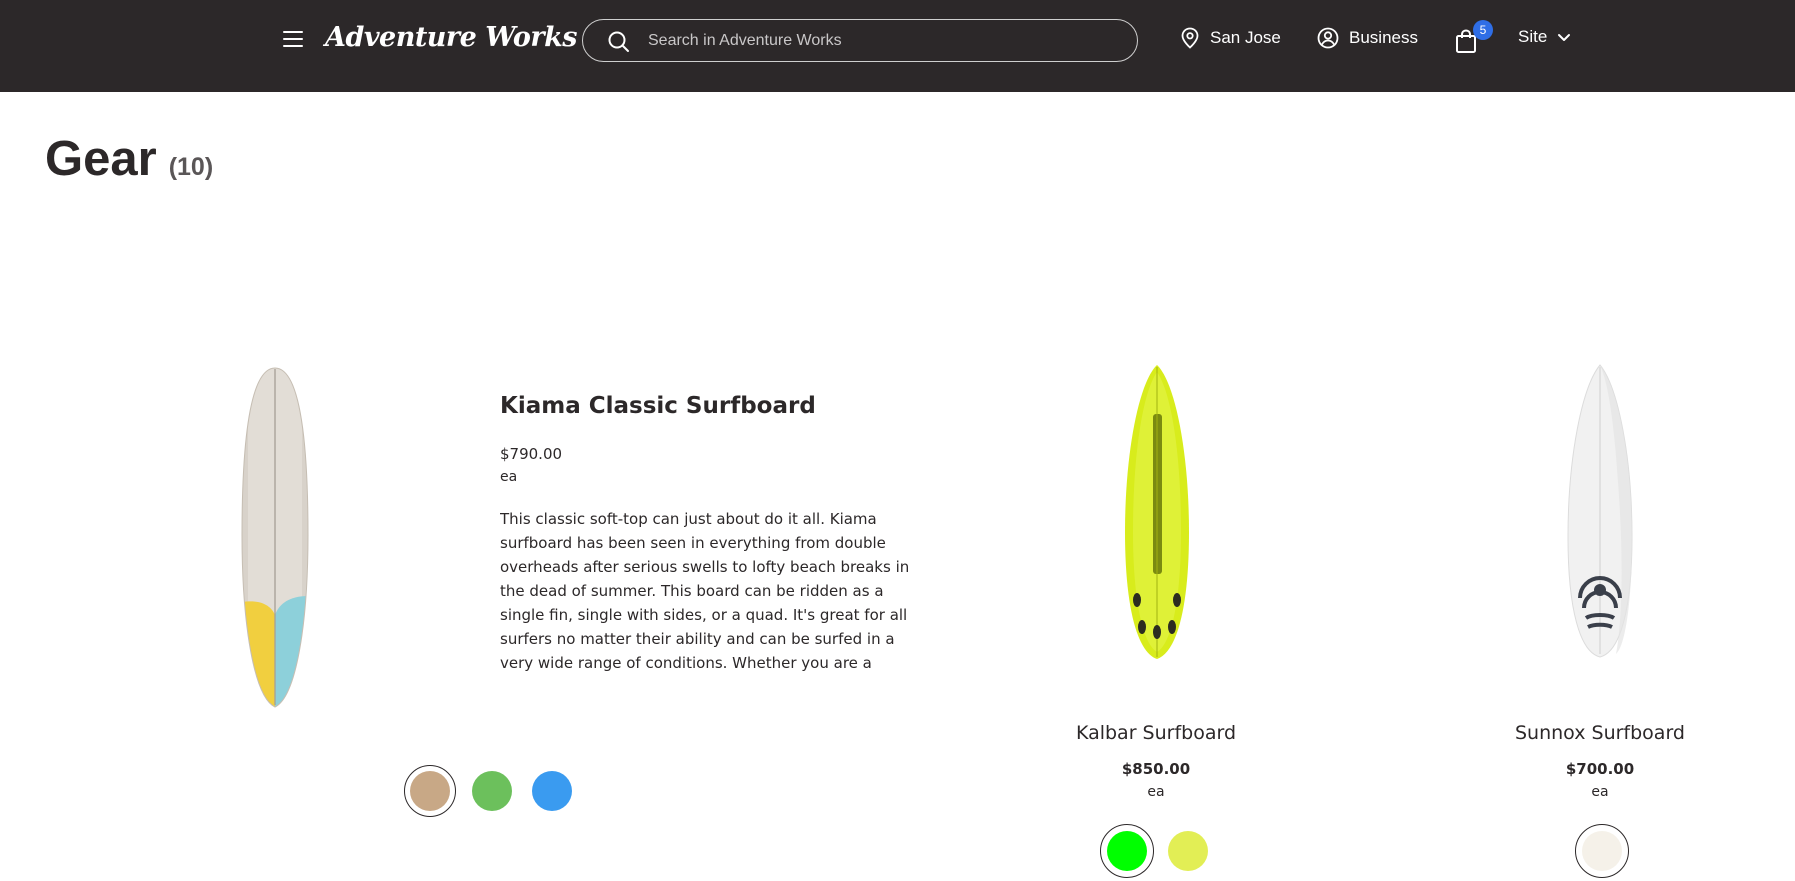 Image resolution: width=1795 pixels, height=881 pixels. Describe the element at coordinates (492, 791) in the screenshot. I see `color-swatch-green` at that location.